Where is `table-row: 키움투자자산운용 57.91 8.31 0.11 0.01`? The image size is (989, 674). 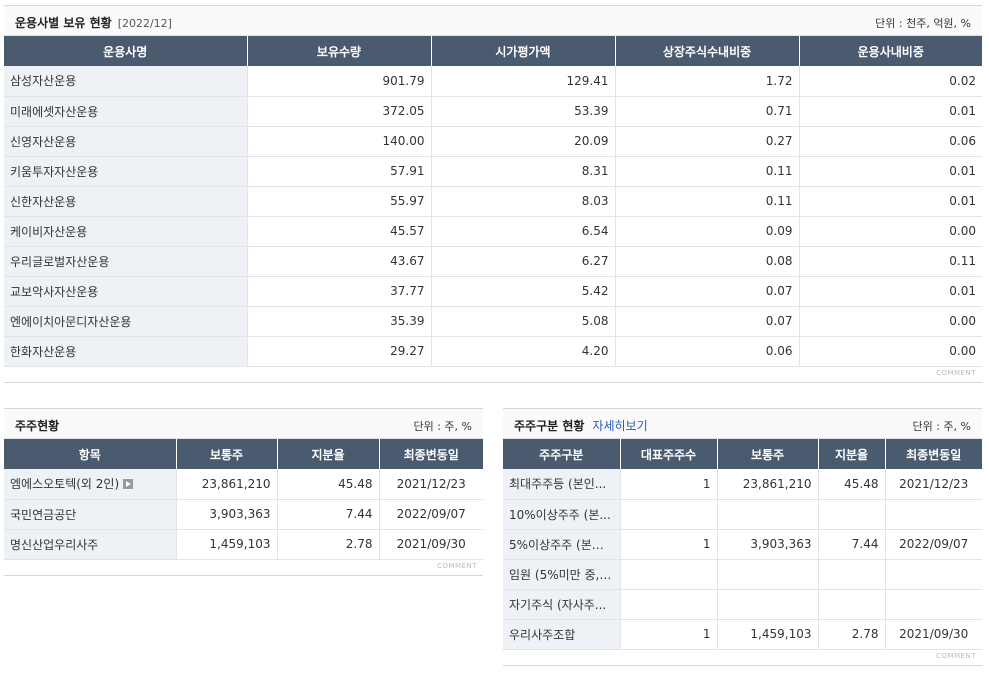 table-row: 키움투자자산운용 57.91 8.31 0.11 0.01 is located at coordinates (493, 171).